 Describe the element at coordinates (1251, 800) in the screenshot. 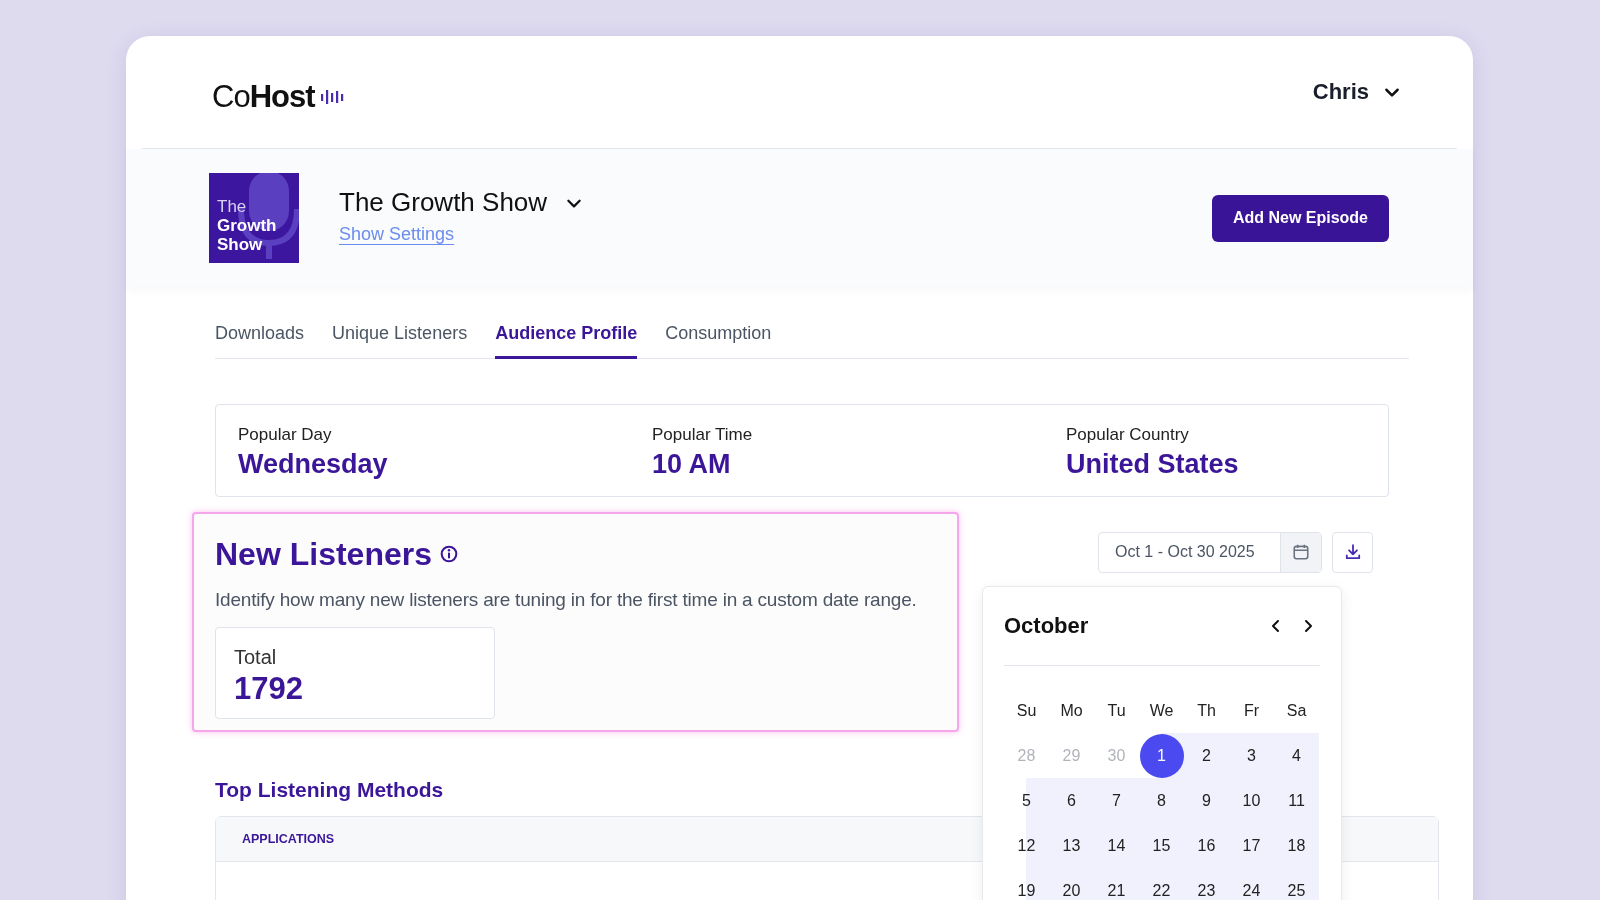

I see `calendar-day: 10` at that location.